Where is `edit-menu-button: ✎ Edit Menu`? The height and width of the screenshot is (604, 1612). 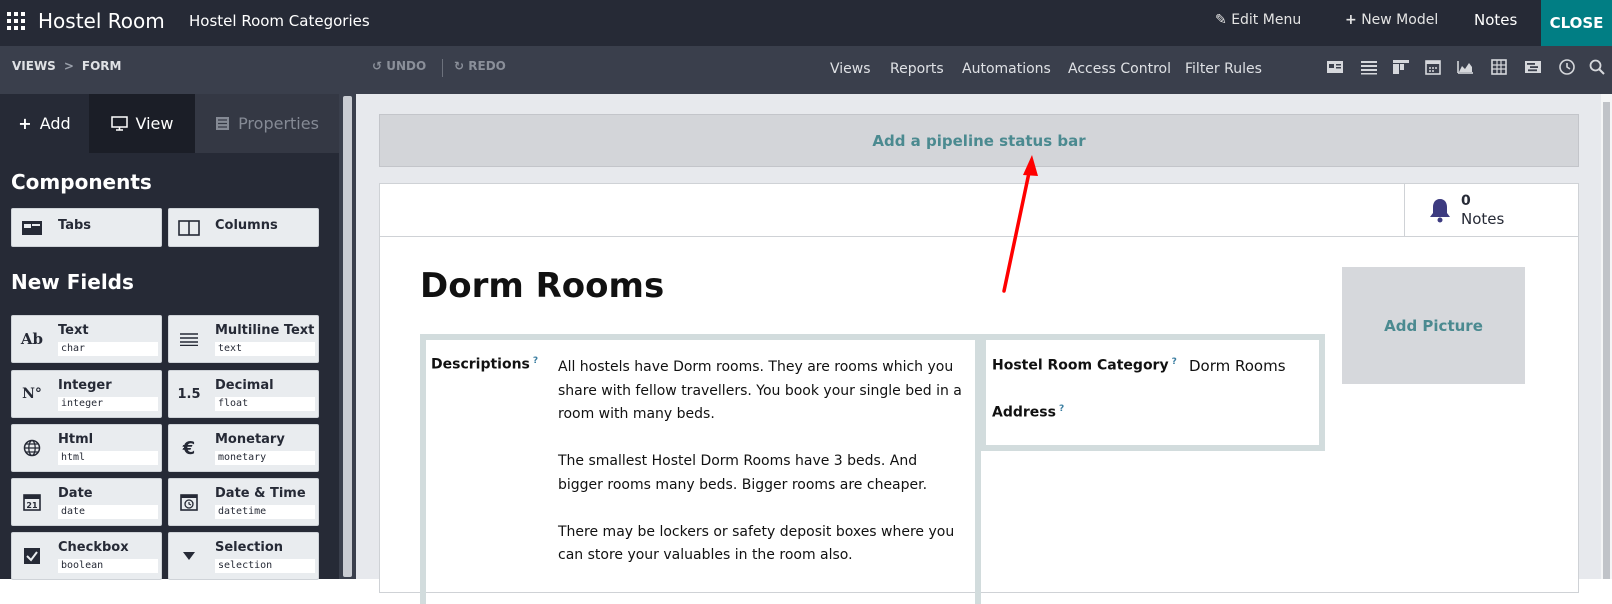
edit-menu-button: ✎ Edit Menu is located at coordinates (1258, 20).